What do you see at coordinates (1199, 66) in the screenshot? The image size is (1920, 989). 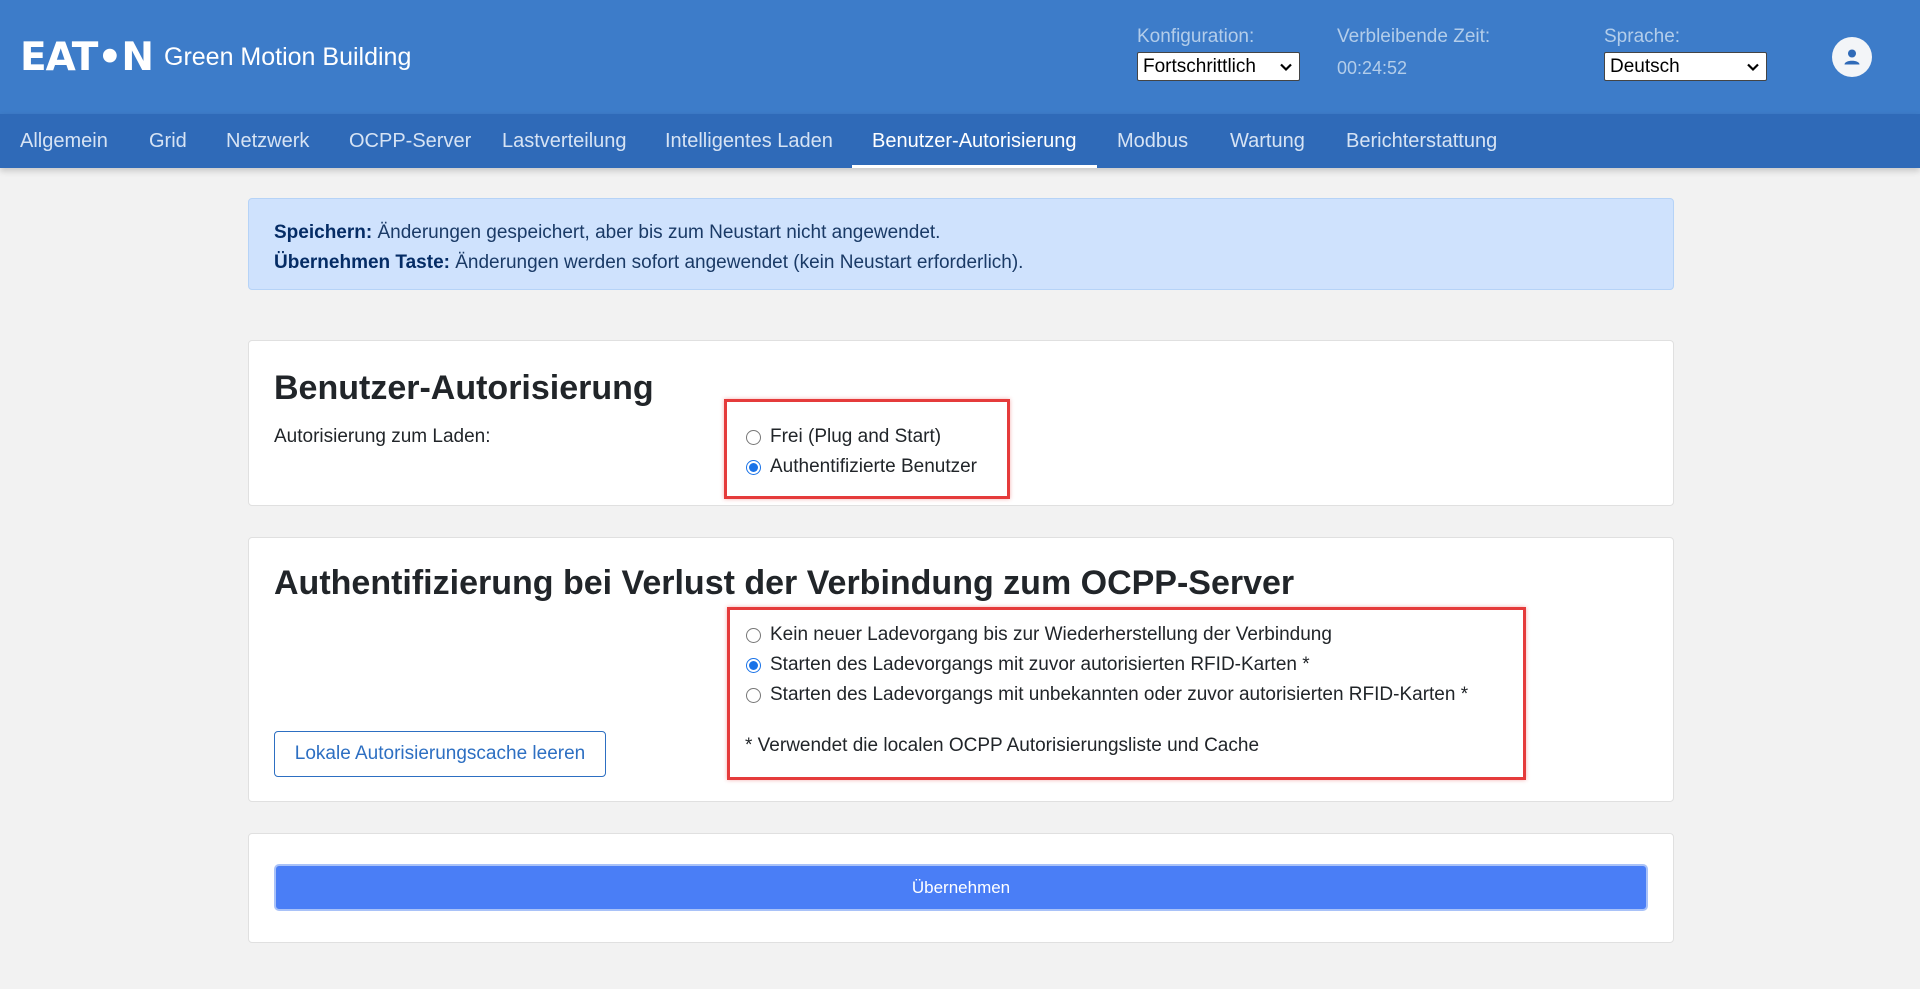 I see `configuration-select-value: Fortschrittlich` at bounding box center [1199, 66].